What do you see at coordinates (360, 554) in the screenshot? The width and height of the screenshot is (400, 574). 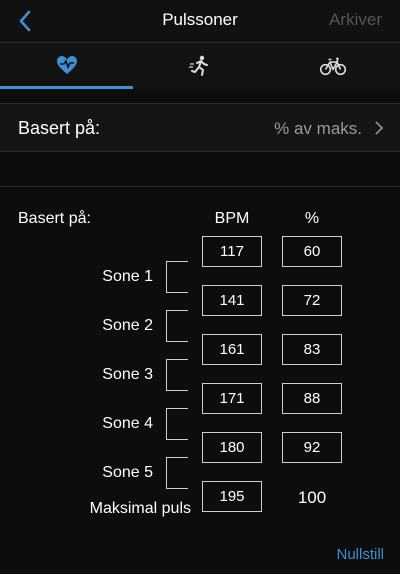 I see `reset-button: Nullstill` at bounding box center [360, 554].